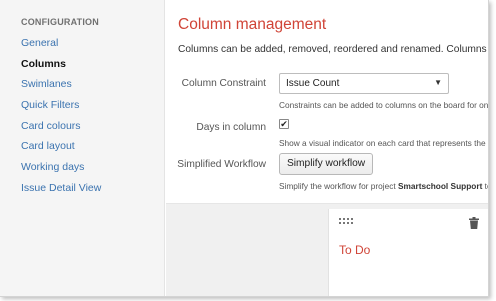 The width and height of the screenshot is (496, 301). What do you see at coordinates (61, 171) in the screenshot?
I see `sidebar-item-working-days: Working days` at bounding box center [61, 171].